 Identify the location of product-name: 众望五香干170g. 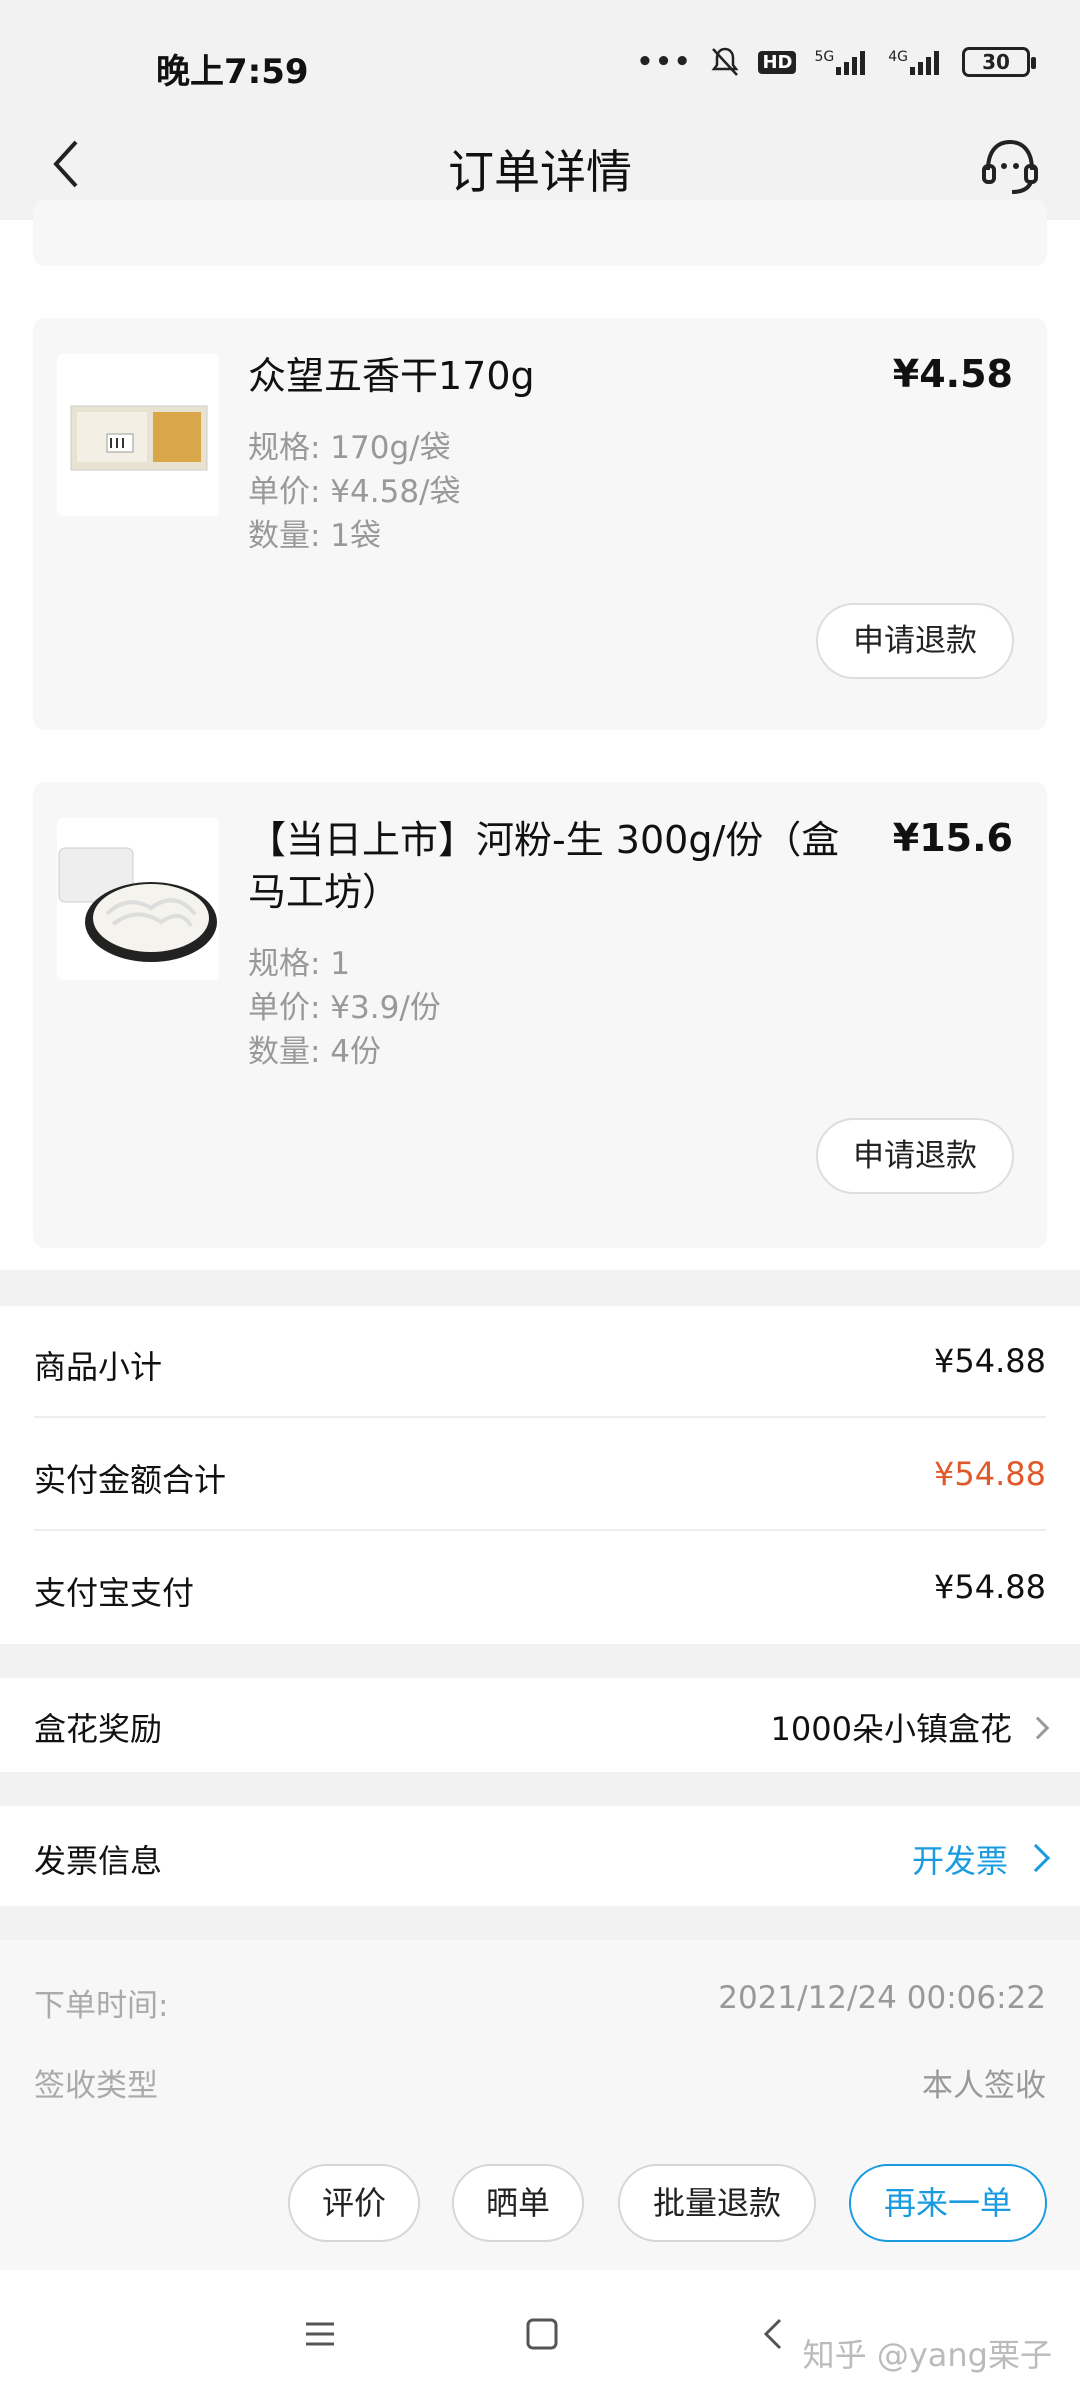
(391, 376).